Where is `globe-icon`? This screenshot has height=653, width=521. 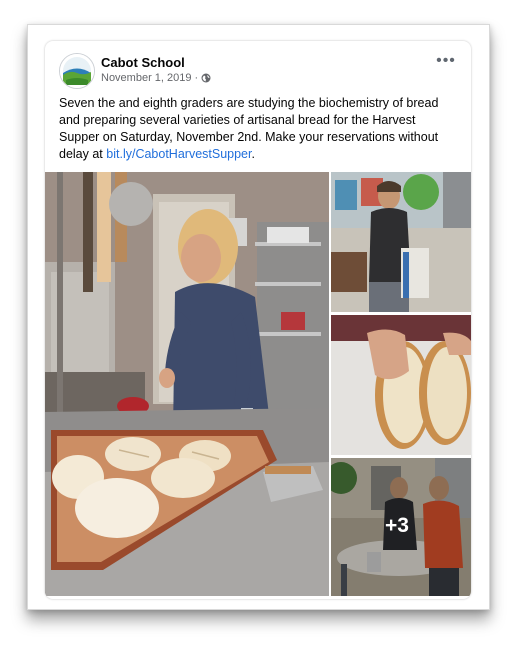 globe-icon is located at coordinates (206, 78).